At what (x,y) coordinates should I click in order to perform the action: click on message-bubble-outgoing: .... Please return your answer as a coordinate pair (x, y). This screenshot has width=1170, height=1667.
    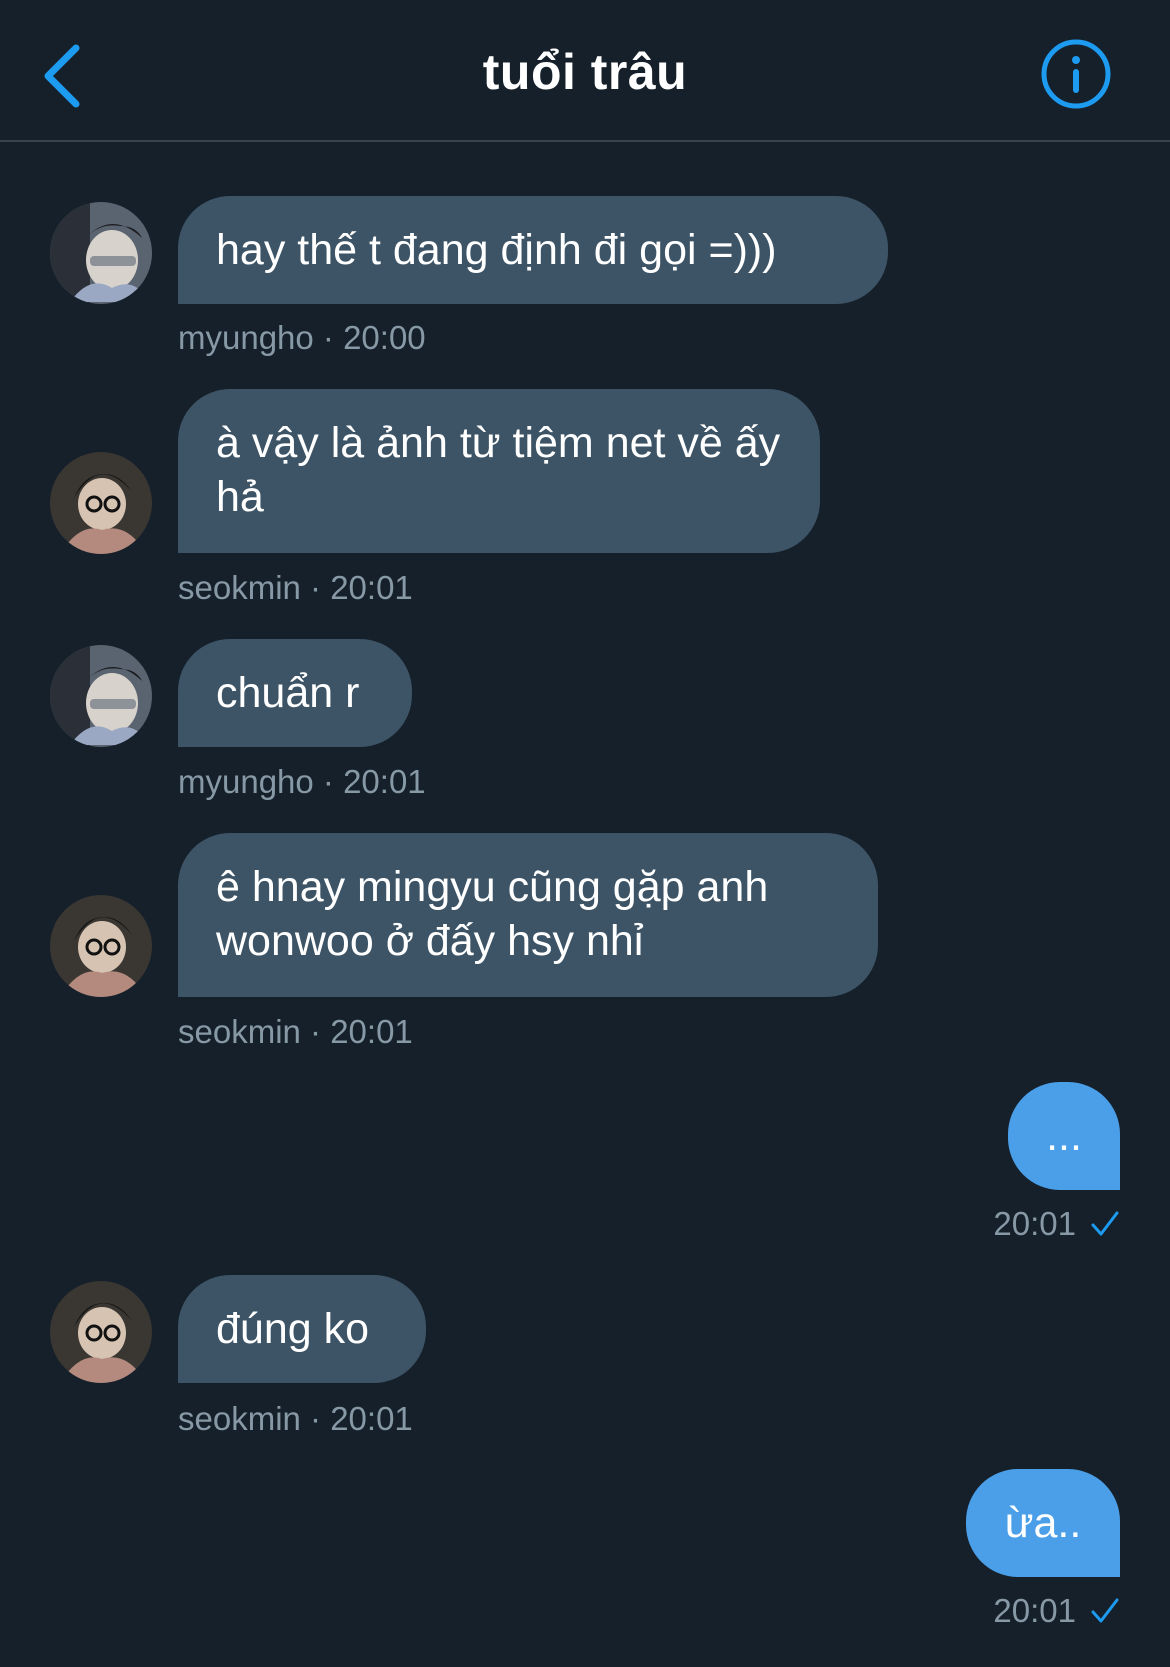
    Looking at the image, I should click on (1064, 1136).